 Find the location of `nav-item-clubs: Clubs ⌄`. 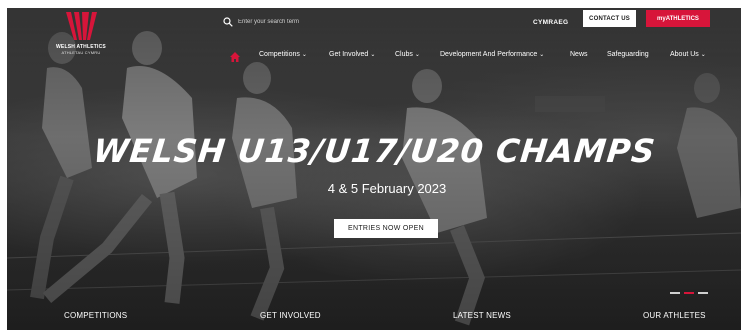

nav-item-clubs: Clubs ⌄ is located at coordinates (407, 54).